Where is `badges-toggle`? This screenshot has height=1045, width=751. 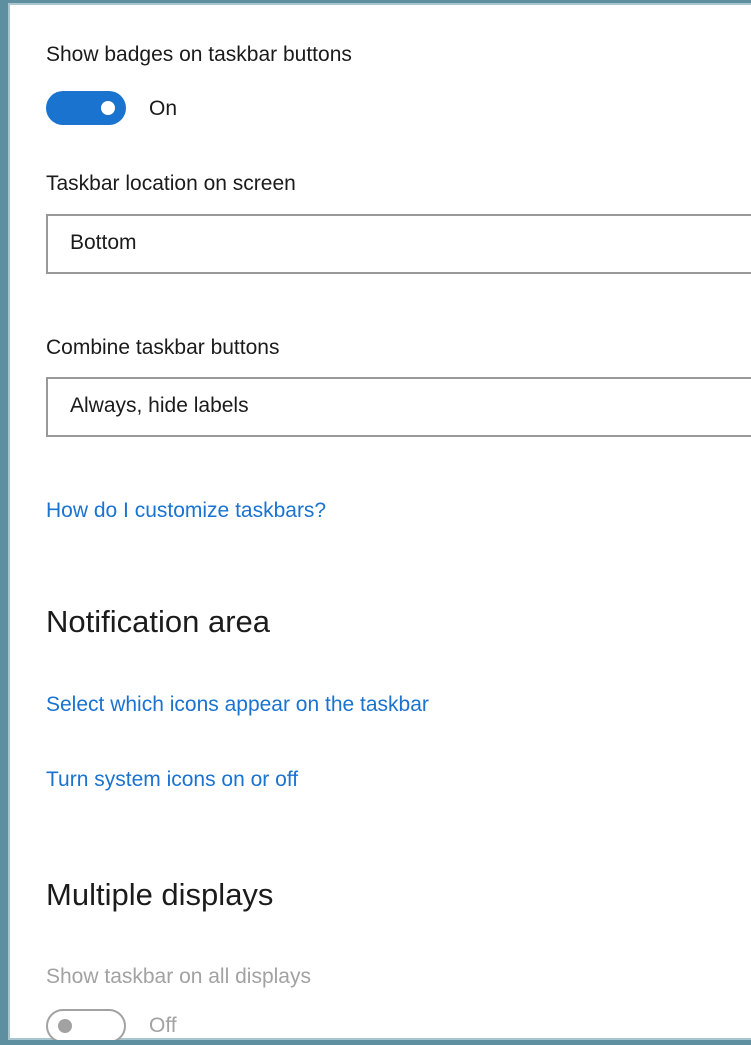
badges-toggle is located at coordinates (86, 108).